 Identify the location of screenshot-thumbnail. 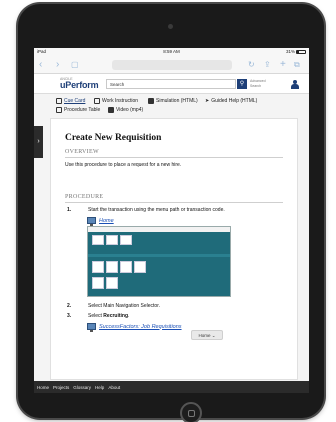
(159, 261).